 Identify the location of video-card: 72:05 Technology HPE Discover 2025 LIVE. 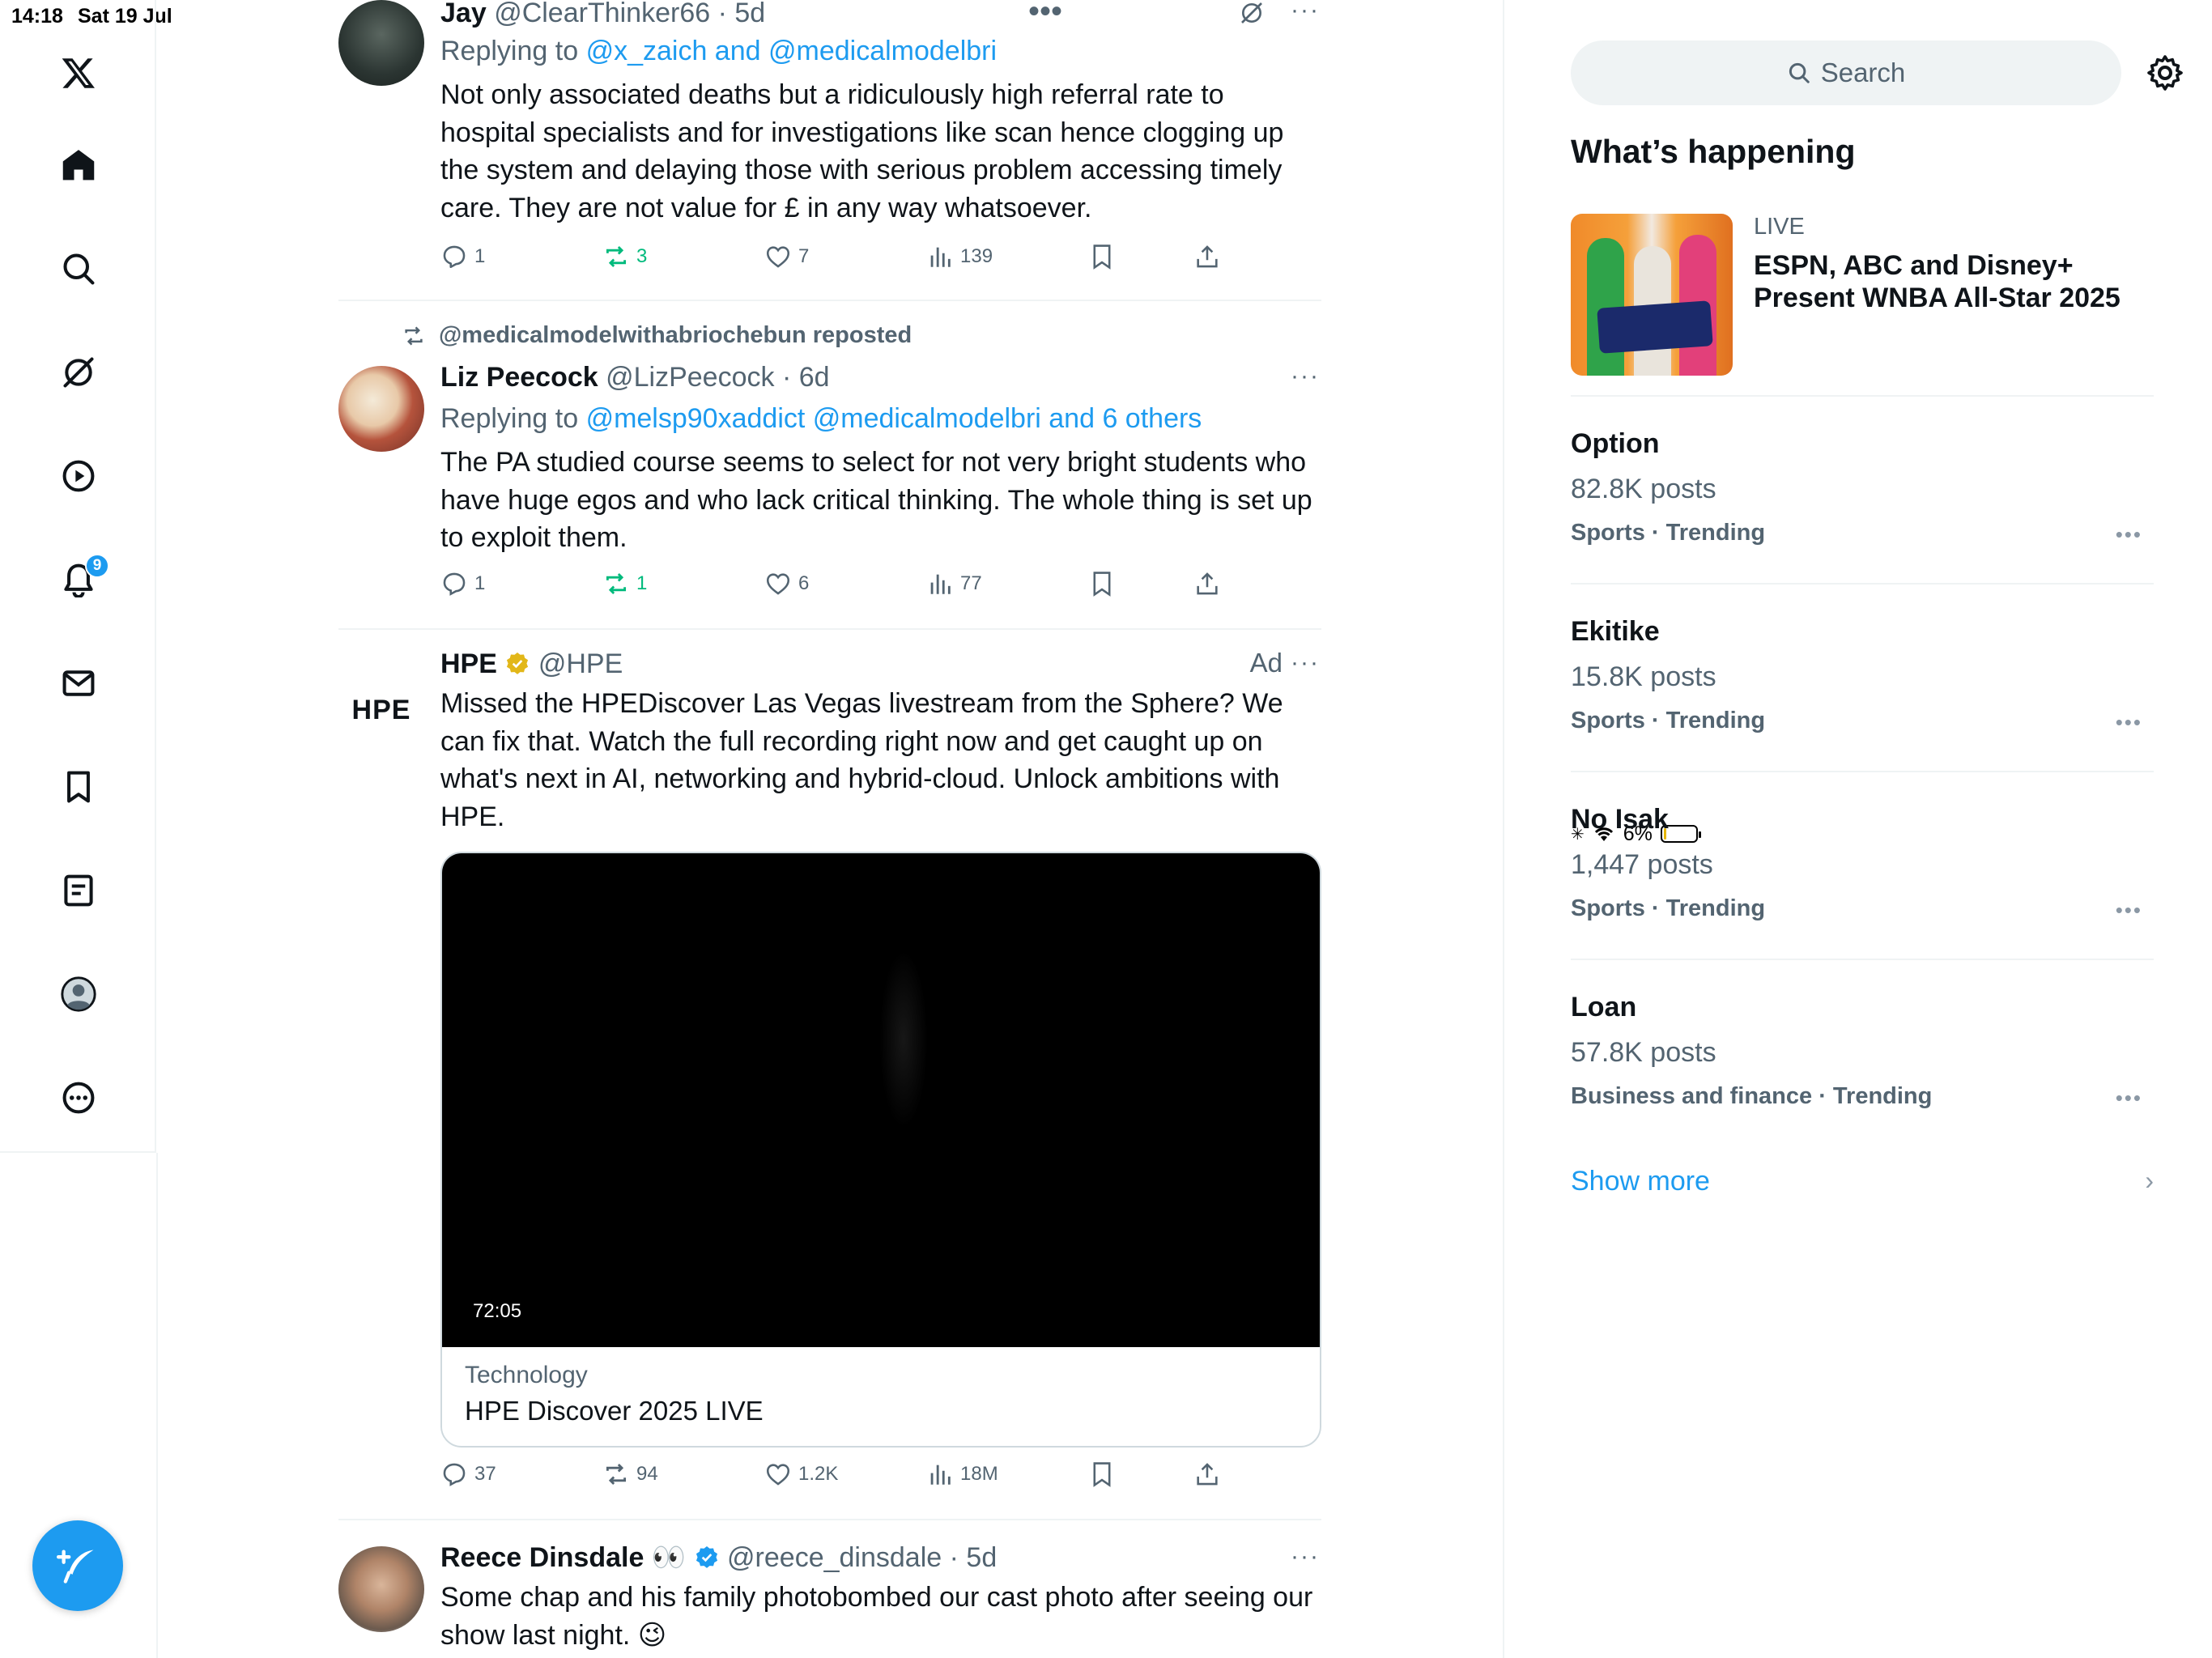
(881, 1150).